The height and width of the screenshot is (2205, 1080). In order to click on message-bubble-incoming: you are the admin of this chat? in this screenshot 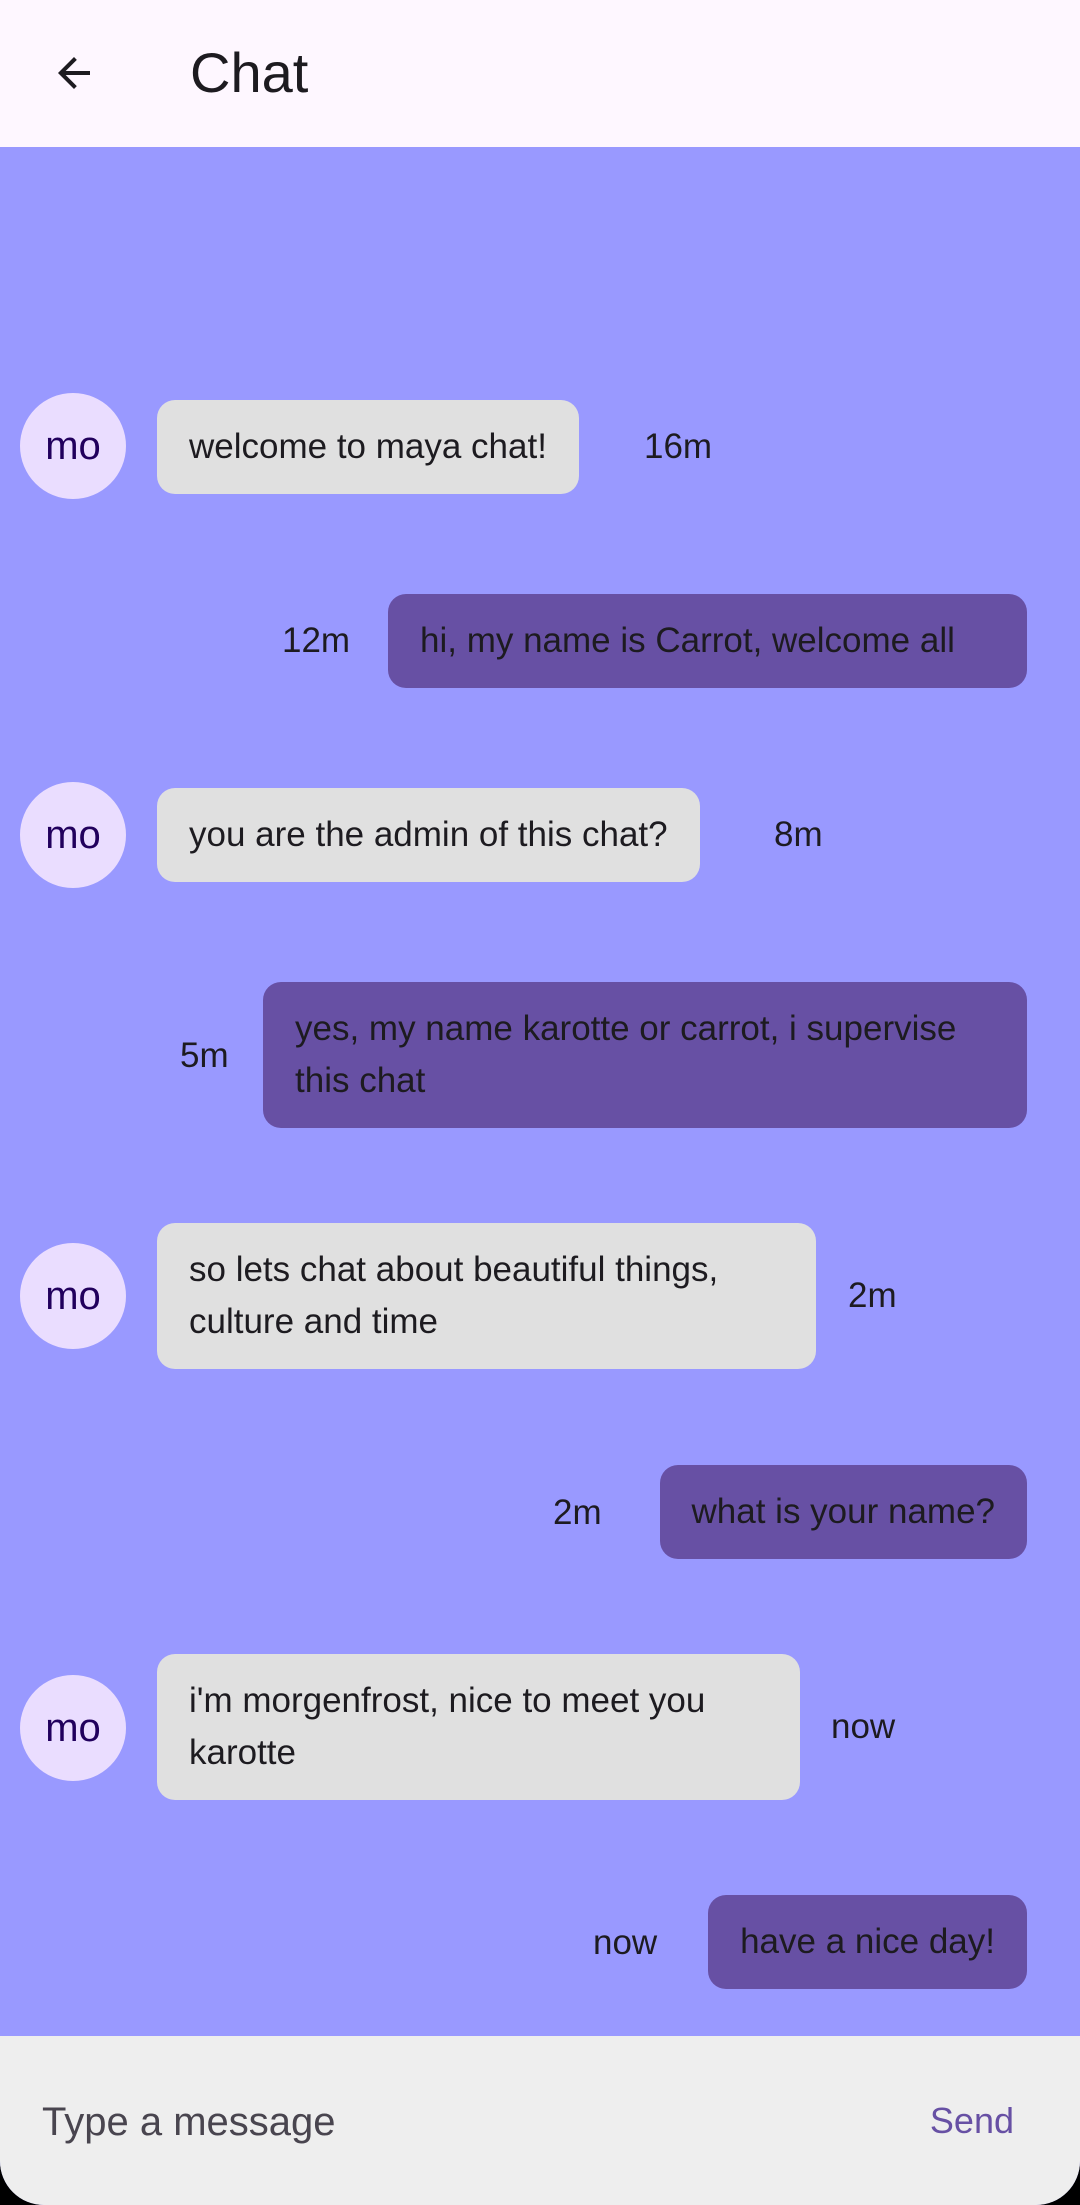, I will do `click(428, 835)`.